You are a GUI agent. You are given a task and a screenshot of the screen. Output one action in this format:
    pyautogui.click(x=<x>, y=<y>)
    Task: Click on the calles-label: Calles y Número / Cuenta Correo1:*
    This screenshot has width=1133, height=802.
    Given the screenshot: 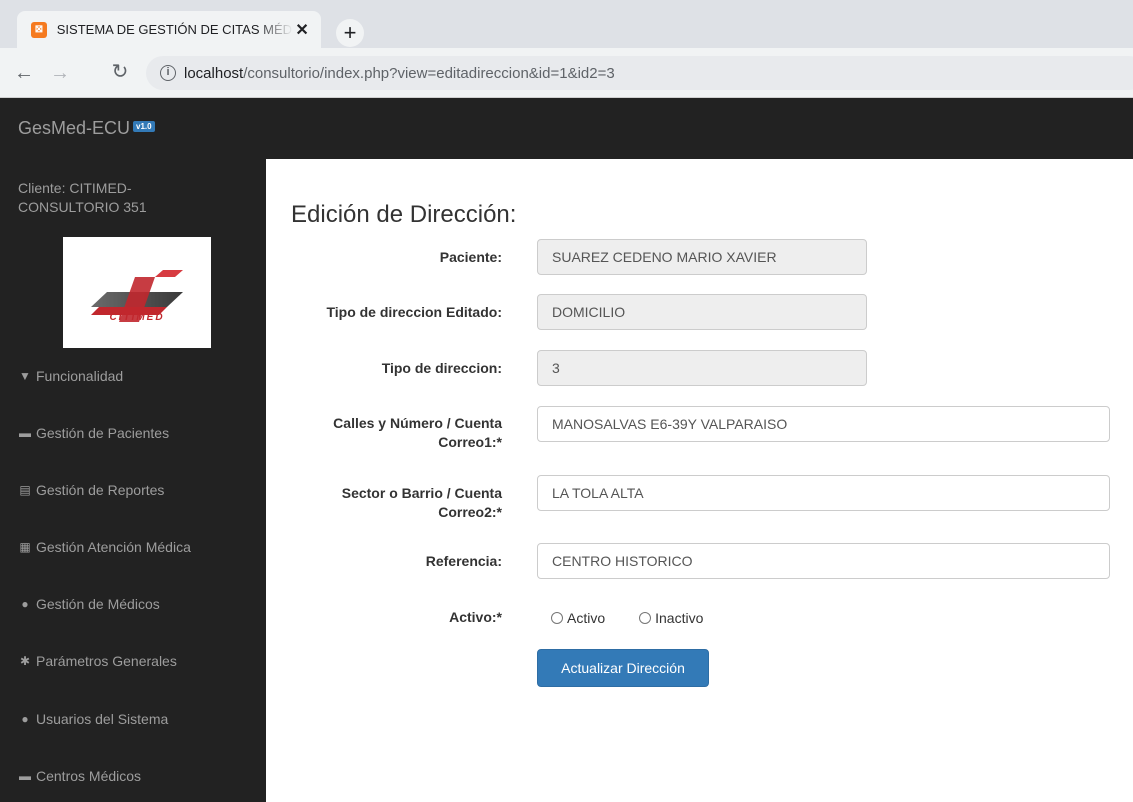 What is the action you would take?
    pyautogui.click(x=387, y=433)
    